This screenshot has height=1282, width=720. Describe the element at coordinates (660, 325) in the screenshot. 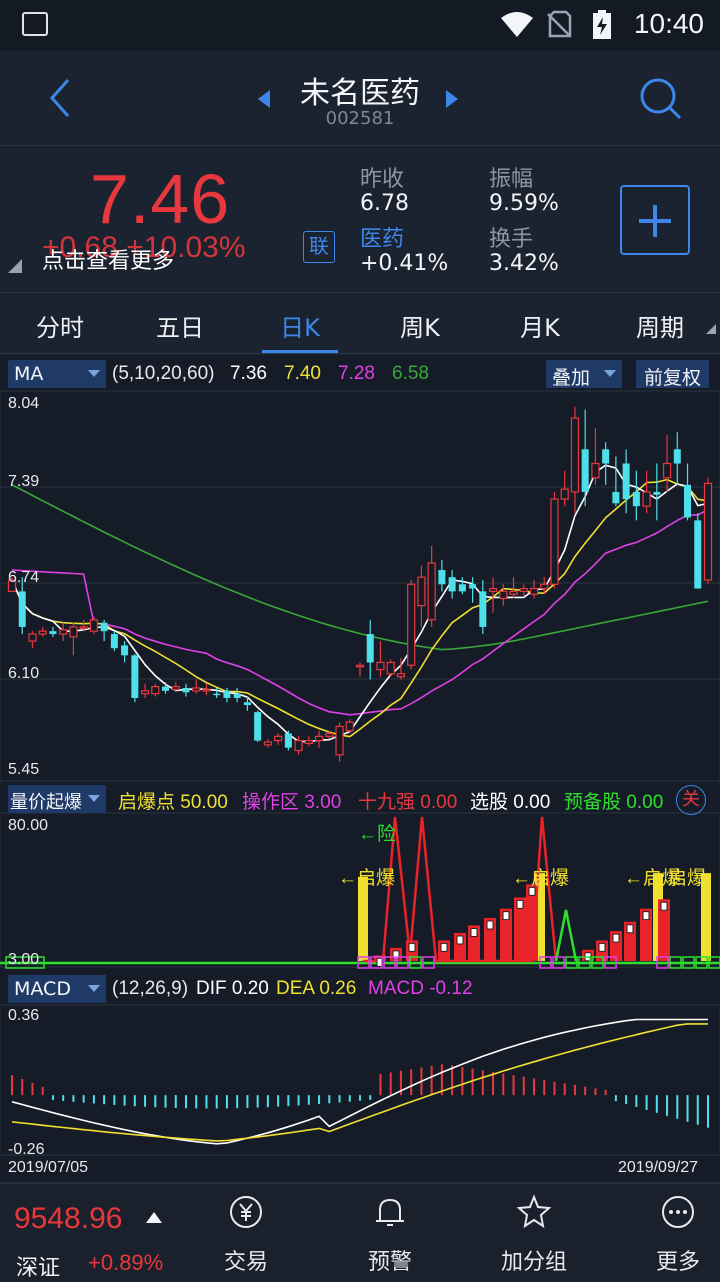

I see `tab-period: 周期` at that location.